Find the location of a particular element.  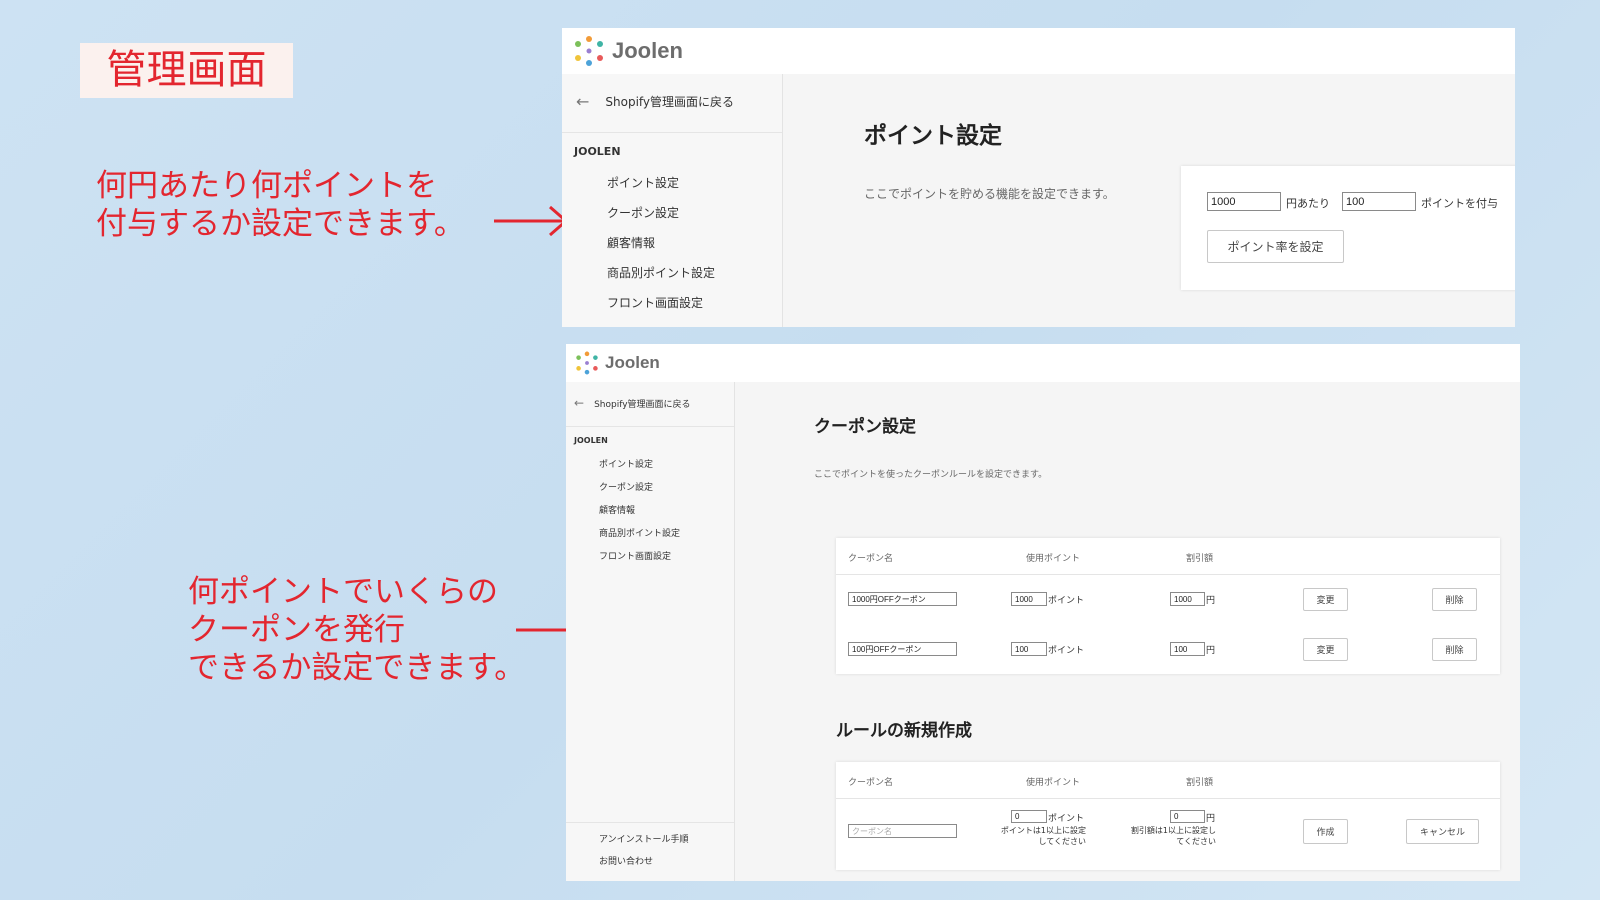

coupon-discount-input: 100 is located at coordinates (1187, 649).